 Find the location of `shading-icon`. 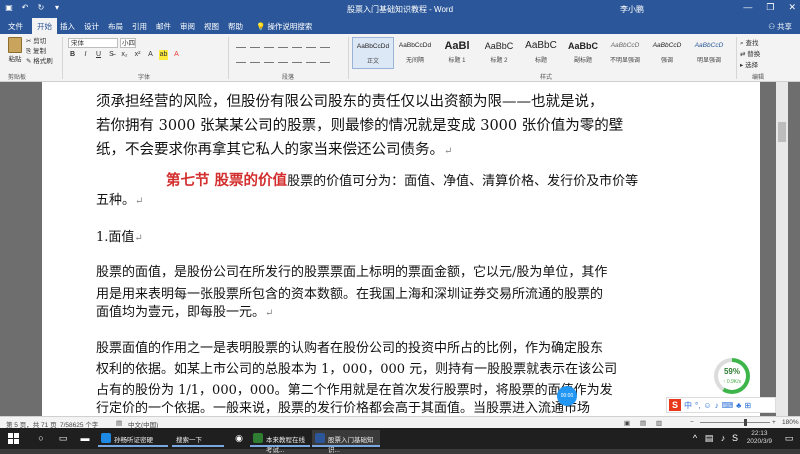

shading-icon is located at coordinates (311, 58).